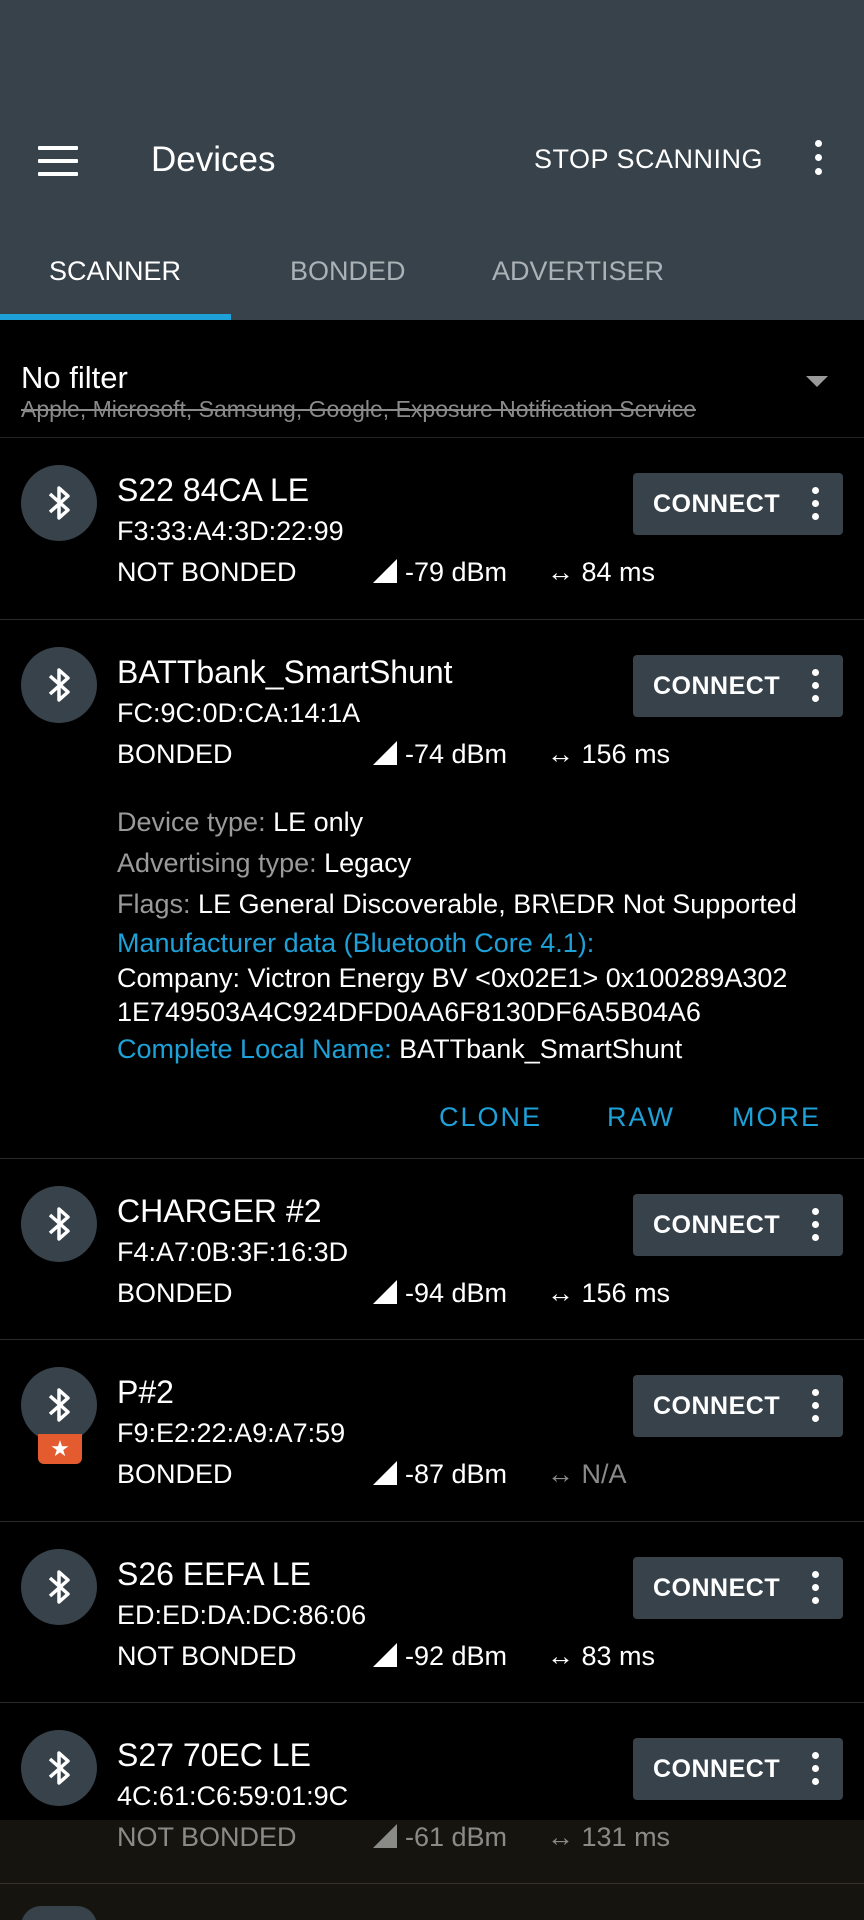 The image size is (864, 1920). Describe the element at coordinates (145, 1392) in the screenshot. I see `device-name: P#2` at that location.